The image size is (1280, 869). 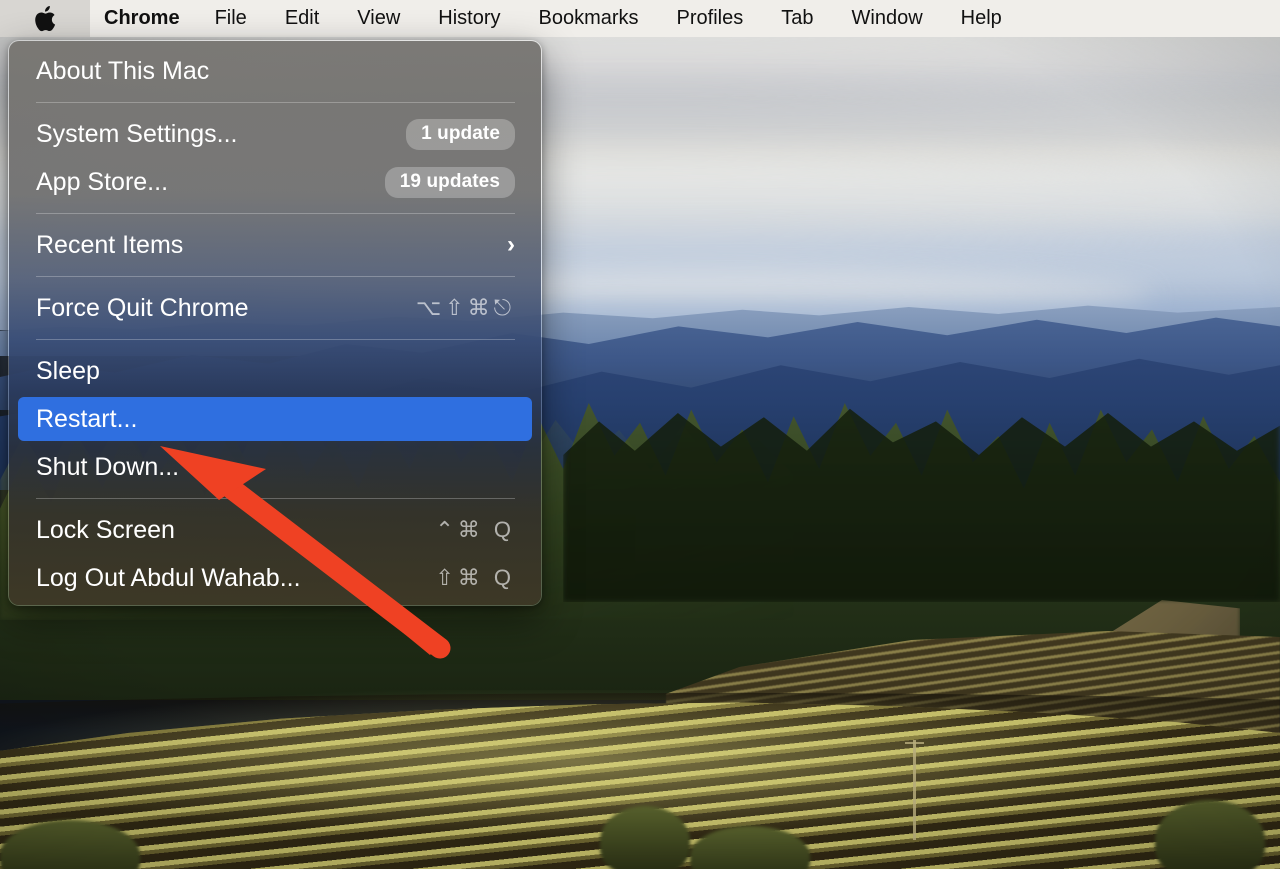 I want to click on menu-item-label: Recent Items, so click(x=110, y=244).